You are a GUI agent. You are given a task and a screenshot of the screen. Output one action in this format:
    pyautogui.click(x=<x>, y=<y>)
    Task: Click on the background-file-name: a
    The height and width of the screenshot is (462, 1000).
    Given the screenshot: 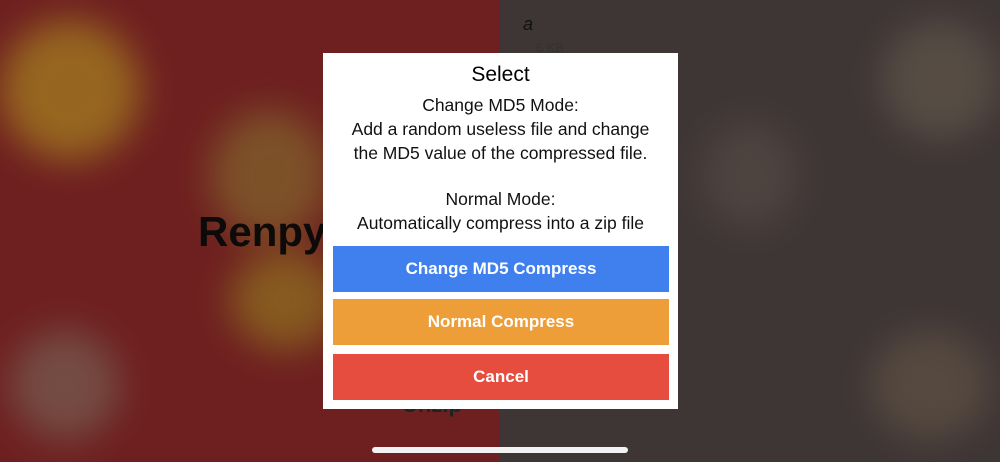 What is the action you would take?
    pyautogui.click(x=528, y=24)
    